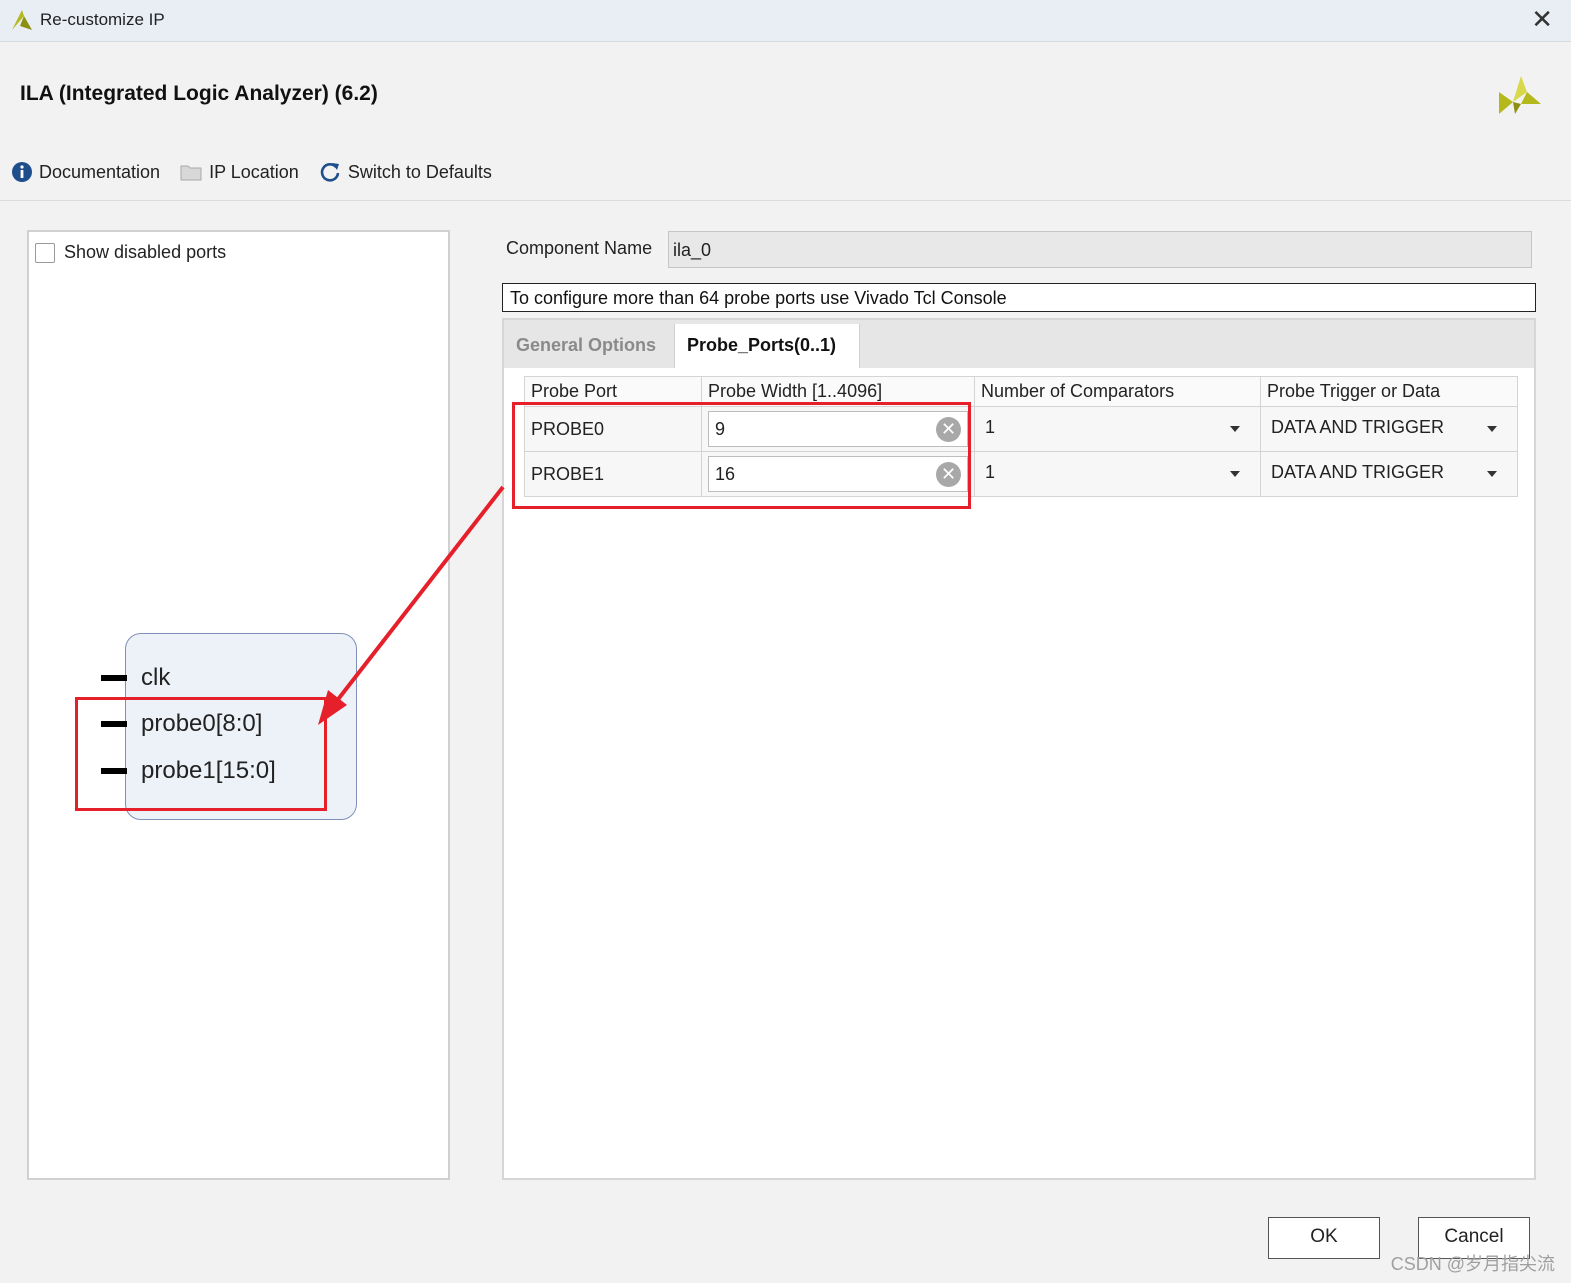 The height and width of the screenshot is (1283, 1571). I want to click on col-header-trigger: Probe Trigger or Data, so click(1389, 391).